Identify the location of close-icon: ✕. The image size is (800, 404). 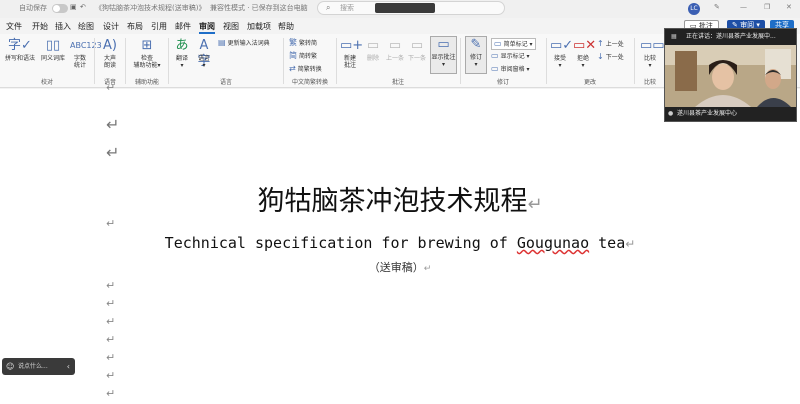
(789, 7).